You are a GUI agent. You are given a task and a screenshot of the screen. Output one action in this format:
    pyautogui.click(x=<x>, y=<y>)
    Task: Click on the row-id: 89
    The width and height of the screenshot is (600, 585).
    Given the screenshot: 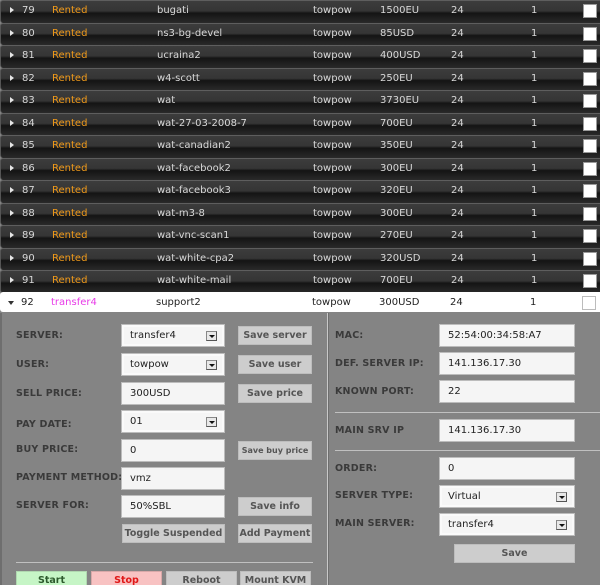 What is the action you would take?
    pyautogui.click(x=28, y=235)
    